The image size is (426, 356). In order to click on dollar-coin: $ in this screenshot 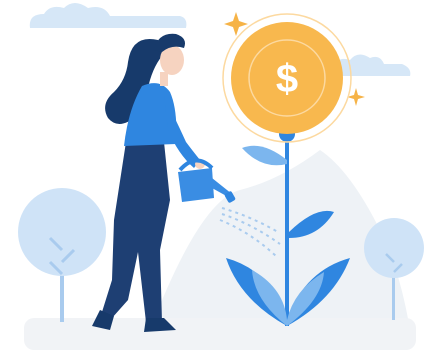, I will do `click(287, 78)`.